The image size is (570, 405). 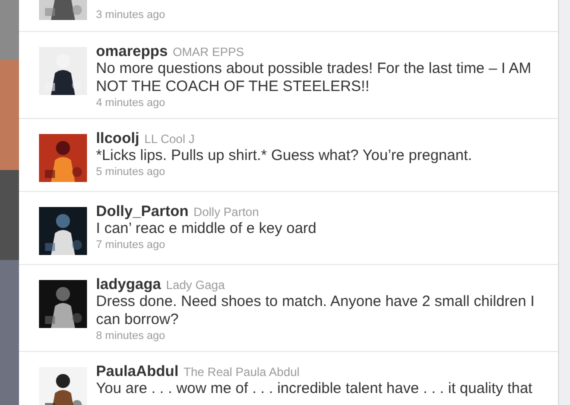 What do you see at coordinates (206, 229) in the screenshot?
I see `tweet-text: I can’ reac e middle of e key oard` at bounding box center [206, 229].